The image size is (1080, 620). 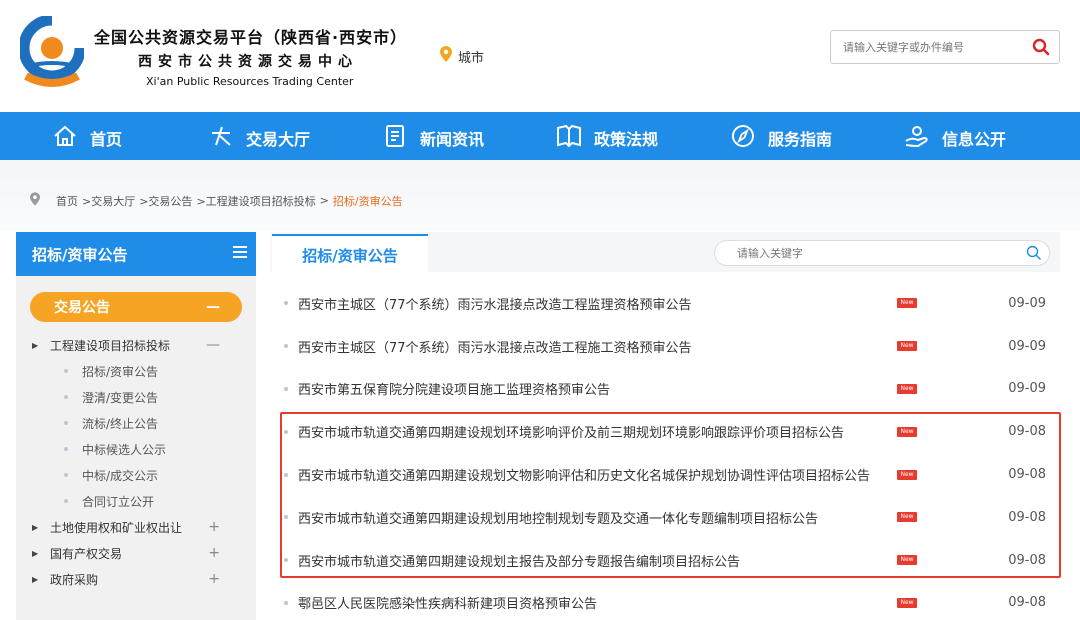 I want to click on sidebar-subitem-label: 中标候选人公示, so click(x=124, y=449).